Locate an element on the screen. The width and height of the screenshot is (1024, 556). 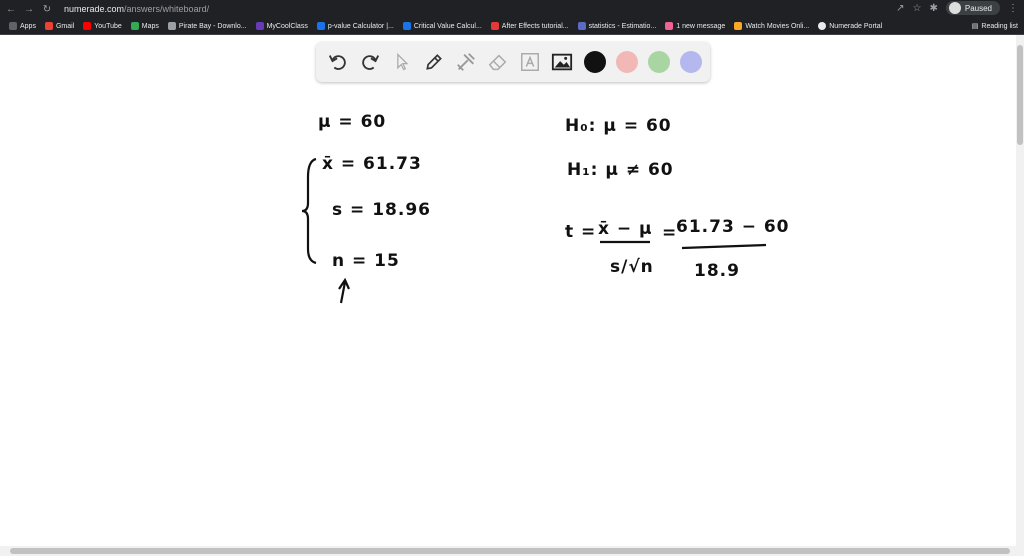
image-button is located at coordinates (562, 62).